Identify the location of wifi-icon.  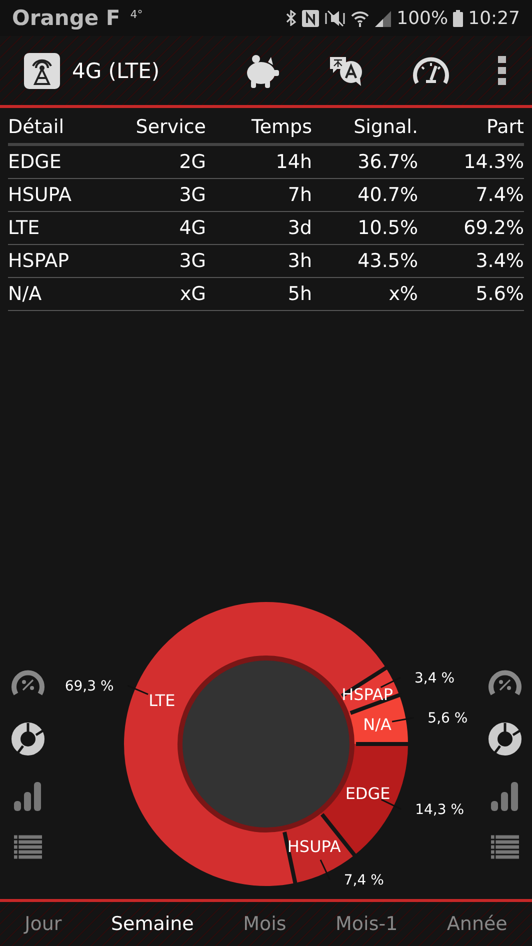
(359, 18).